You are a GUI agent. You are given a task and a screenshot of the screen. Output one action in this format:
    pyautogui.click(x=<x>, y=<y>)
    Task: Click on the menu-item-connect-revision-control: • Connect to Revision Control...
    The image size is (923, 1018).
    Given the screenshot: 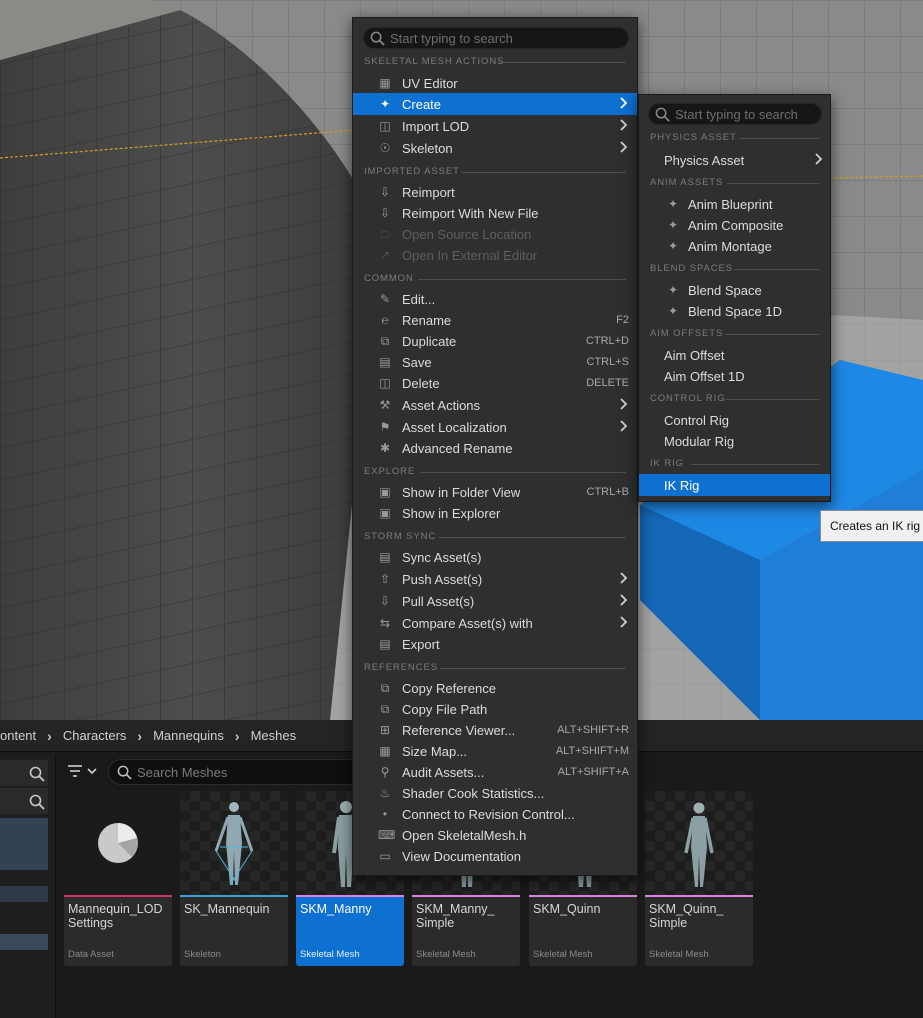 What is the action you would take?
    pyautogui.click(x=495, y=814)
    